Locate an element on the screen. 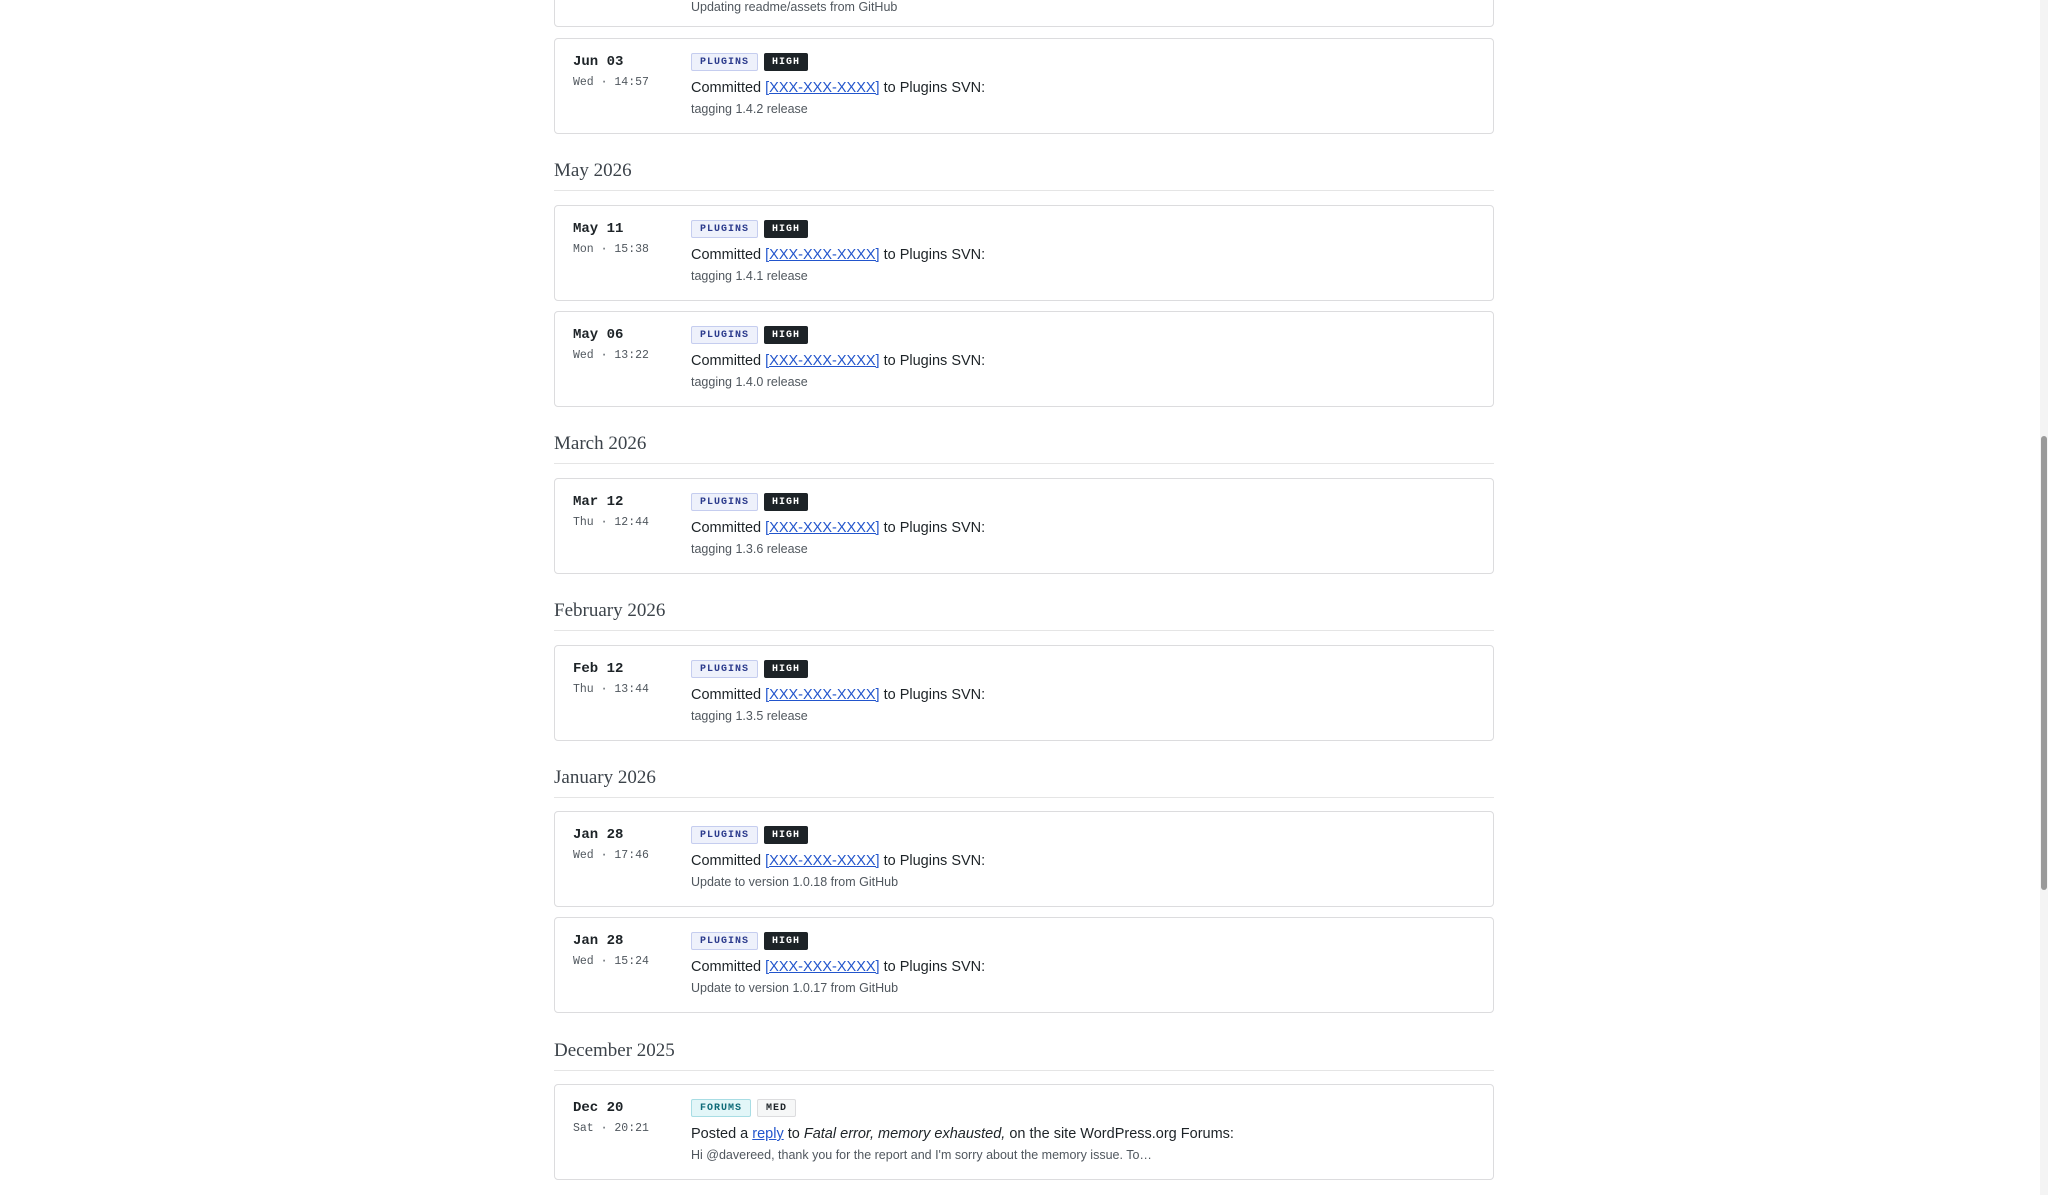  entry-time: Mon · 15:38 is located at coordinates (611, 249).